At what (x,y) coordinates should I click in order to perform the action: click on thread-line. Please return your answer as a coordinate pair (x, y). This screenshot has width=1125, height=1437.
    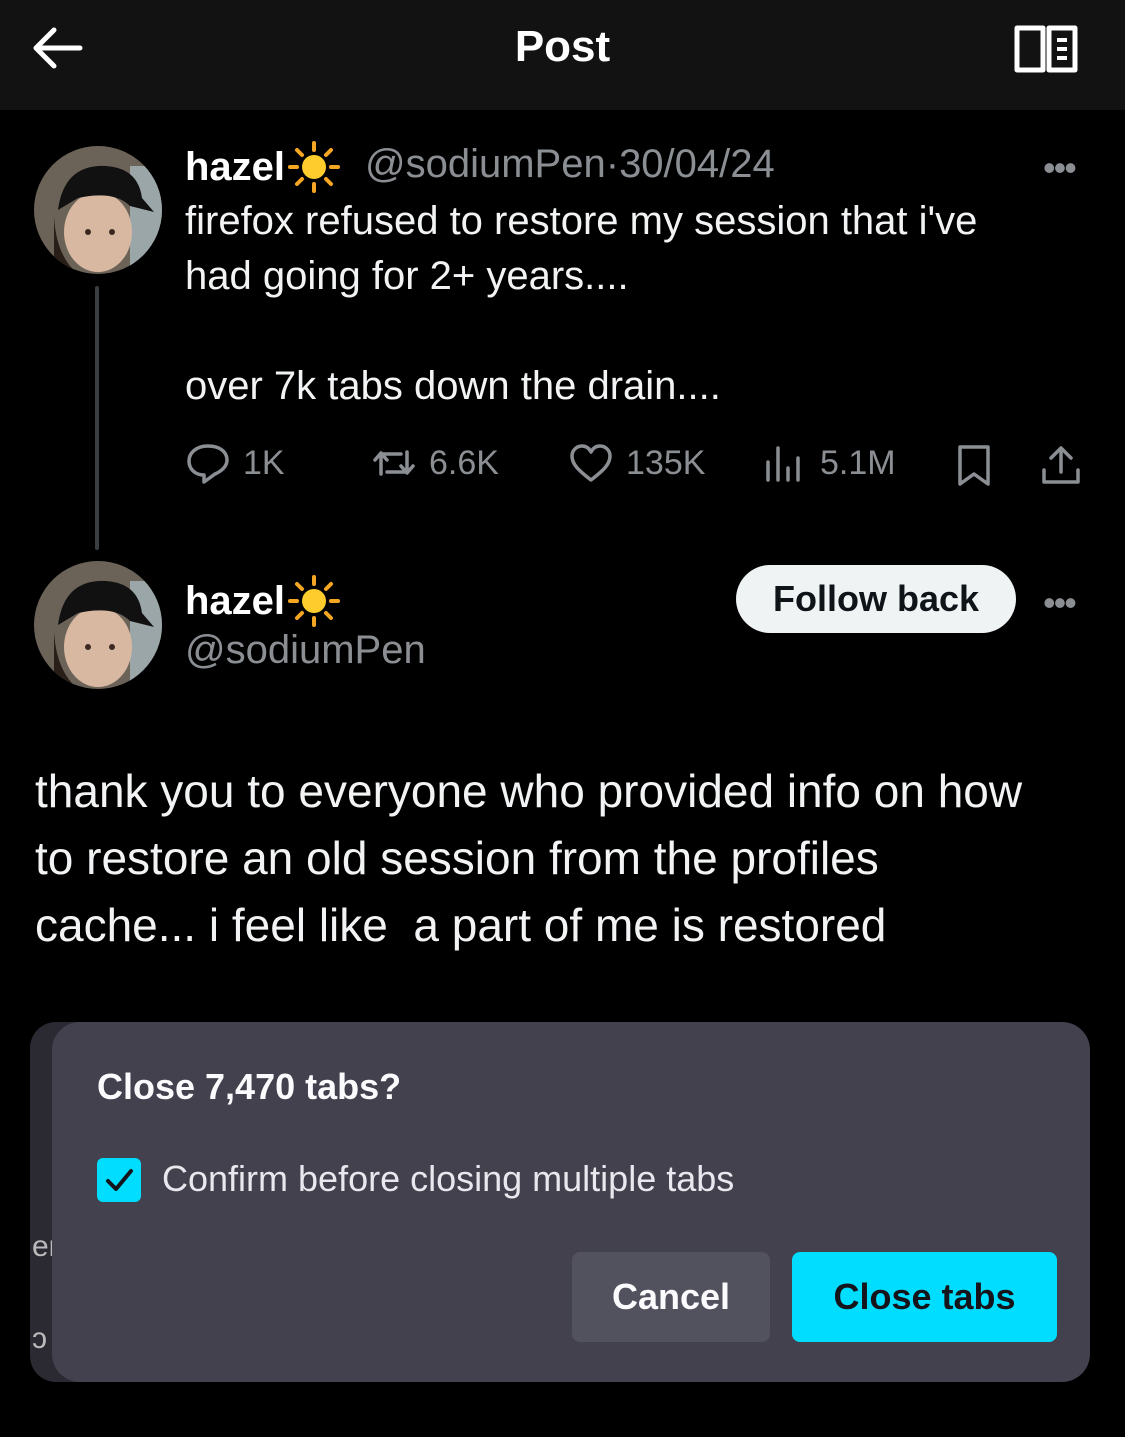
    Looking at the image, I should click on (97, 418).